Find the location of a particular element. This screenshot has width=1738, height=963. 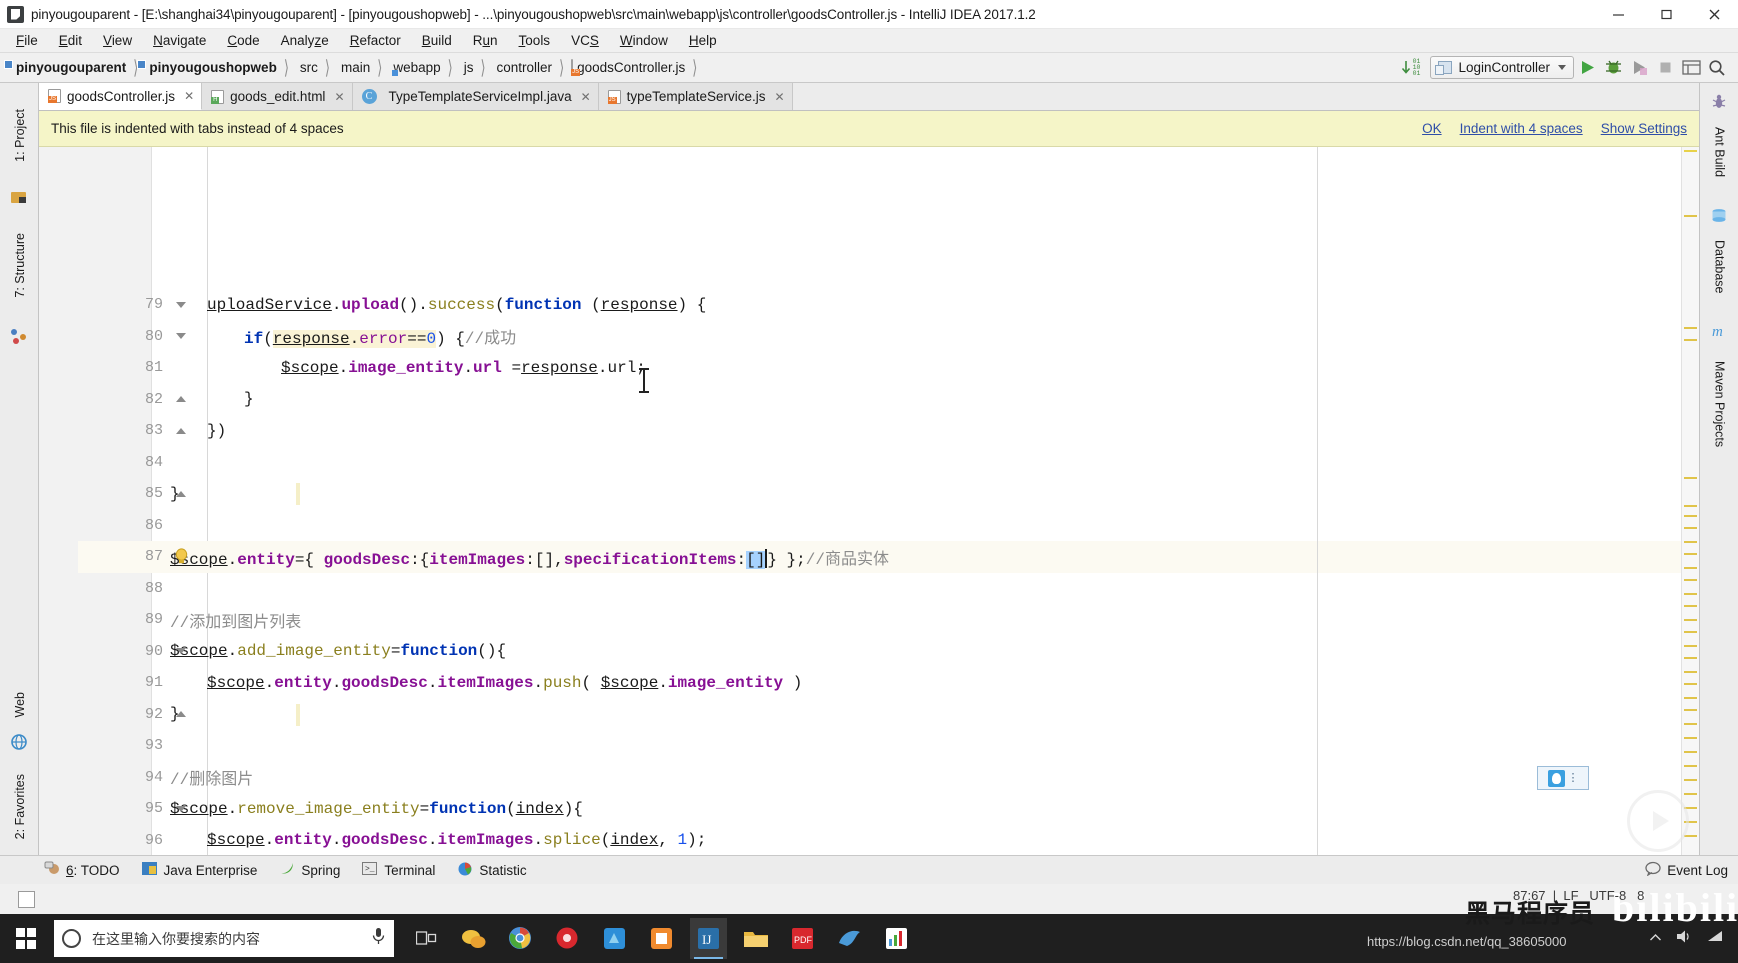

code-line: 80 if(response.error==0) {//成功 is located at coordinates (888, 337).